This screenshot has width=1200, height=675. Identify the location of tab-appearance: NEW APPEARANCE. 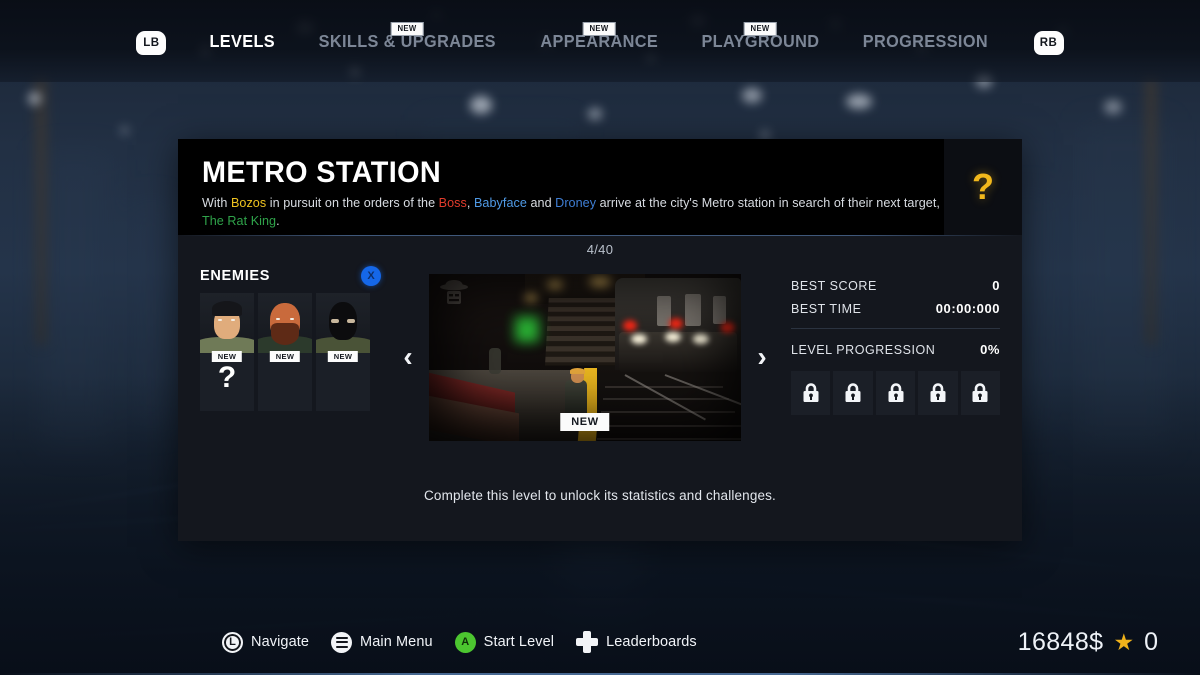
(599, 41).